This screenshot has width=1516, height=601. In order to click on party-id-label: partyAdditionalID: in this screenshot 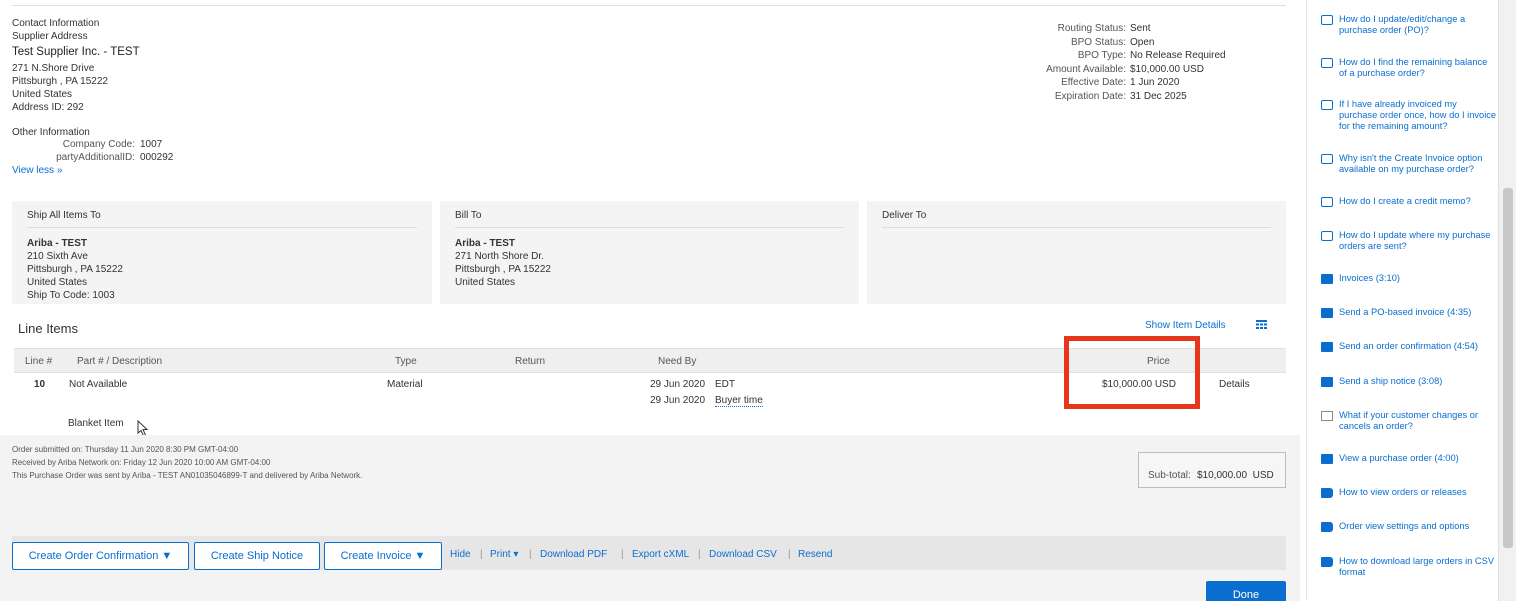, I will do `click(95, 157)`.